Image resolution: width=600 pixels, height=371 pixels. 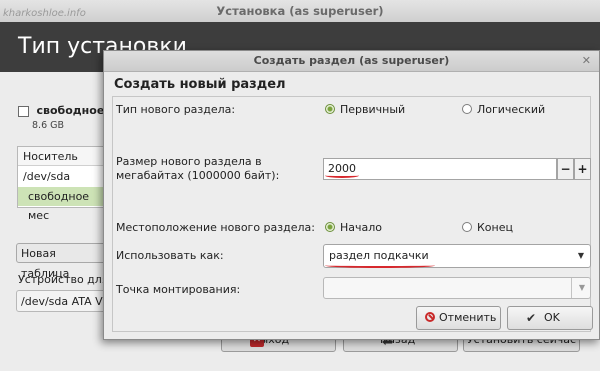 What do you see at coordinates (215, 227) in the screenshot?
I see `partition-location-label: Местоположение нового раздела:` at bounding box center [215, 227].